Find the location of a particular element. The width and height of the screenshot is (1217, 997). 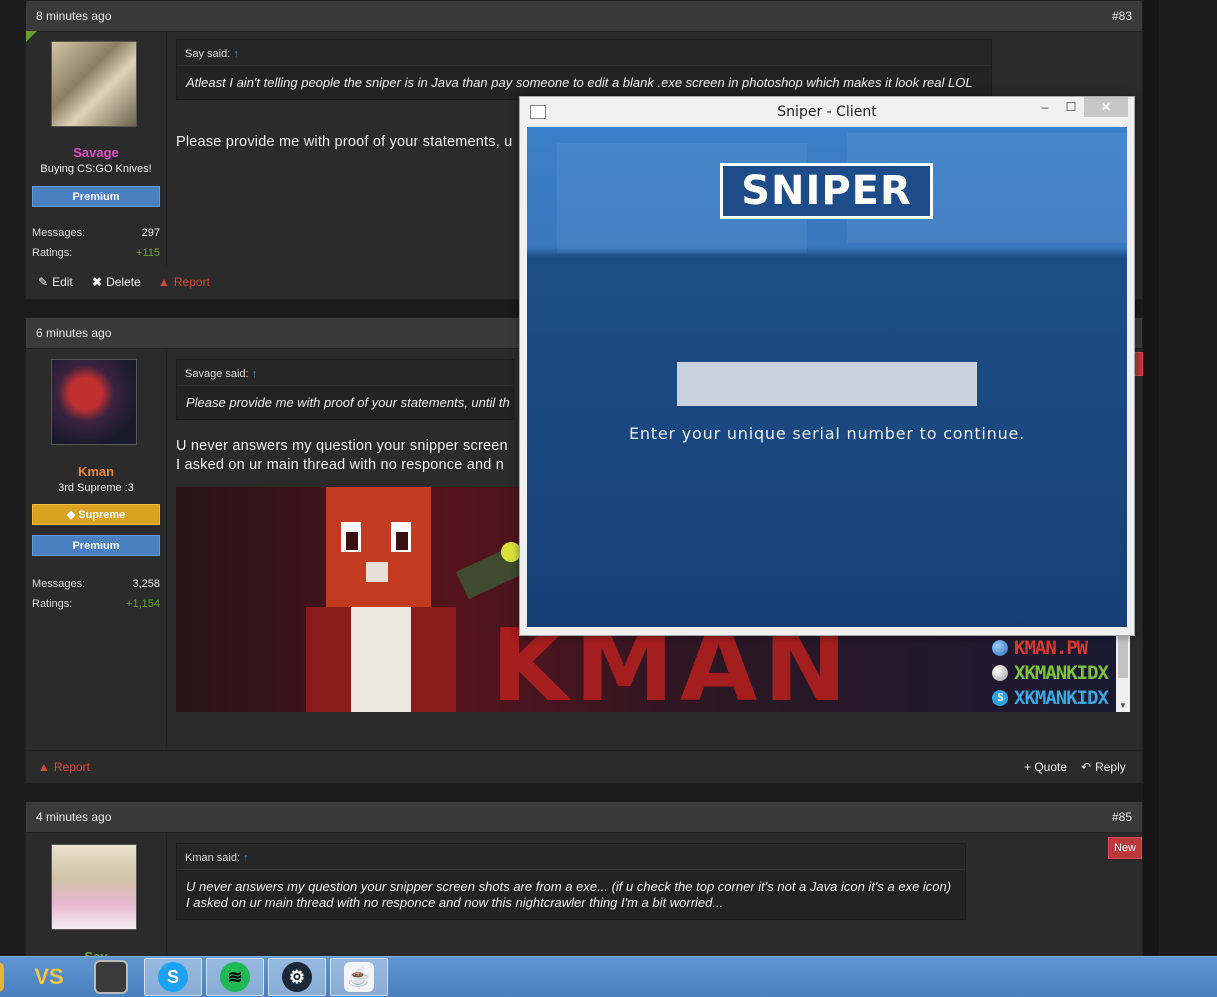

quote-author: Savage said: is located at coordinates (217, 374).